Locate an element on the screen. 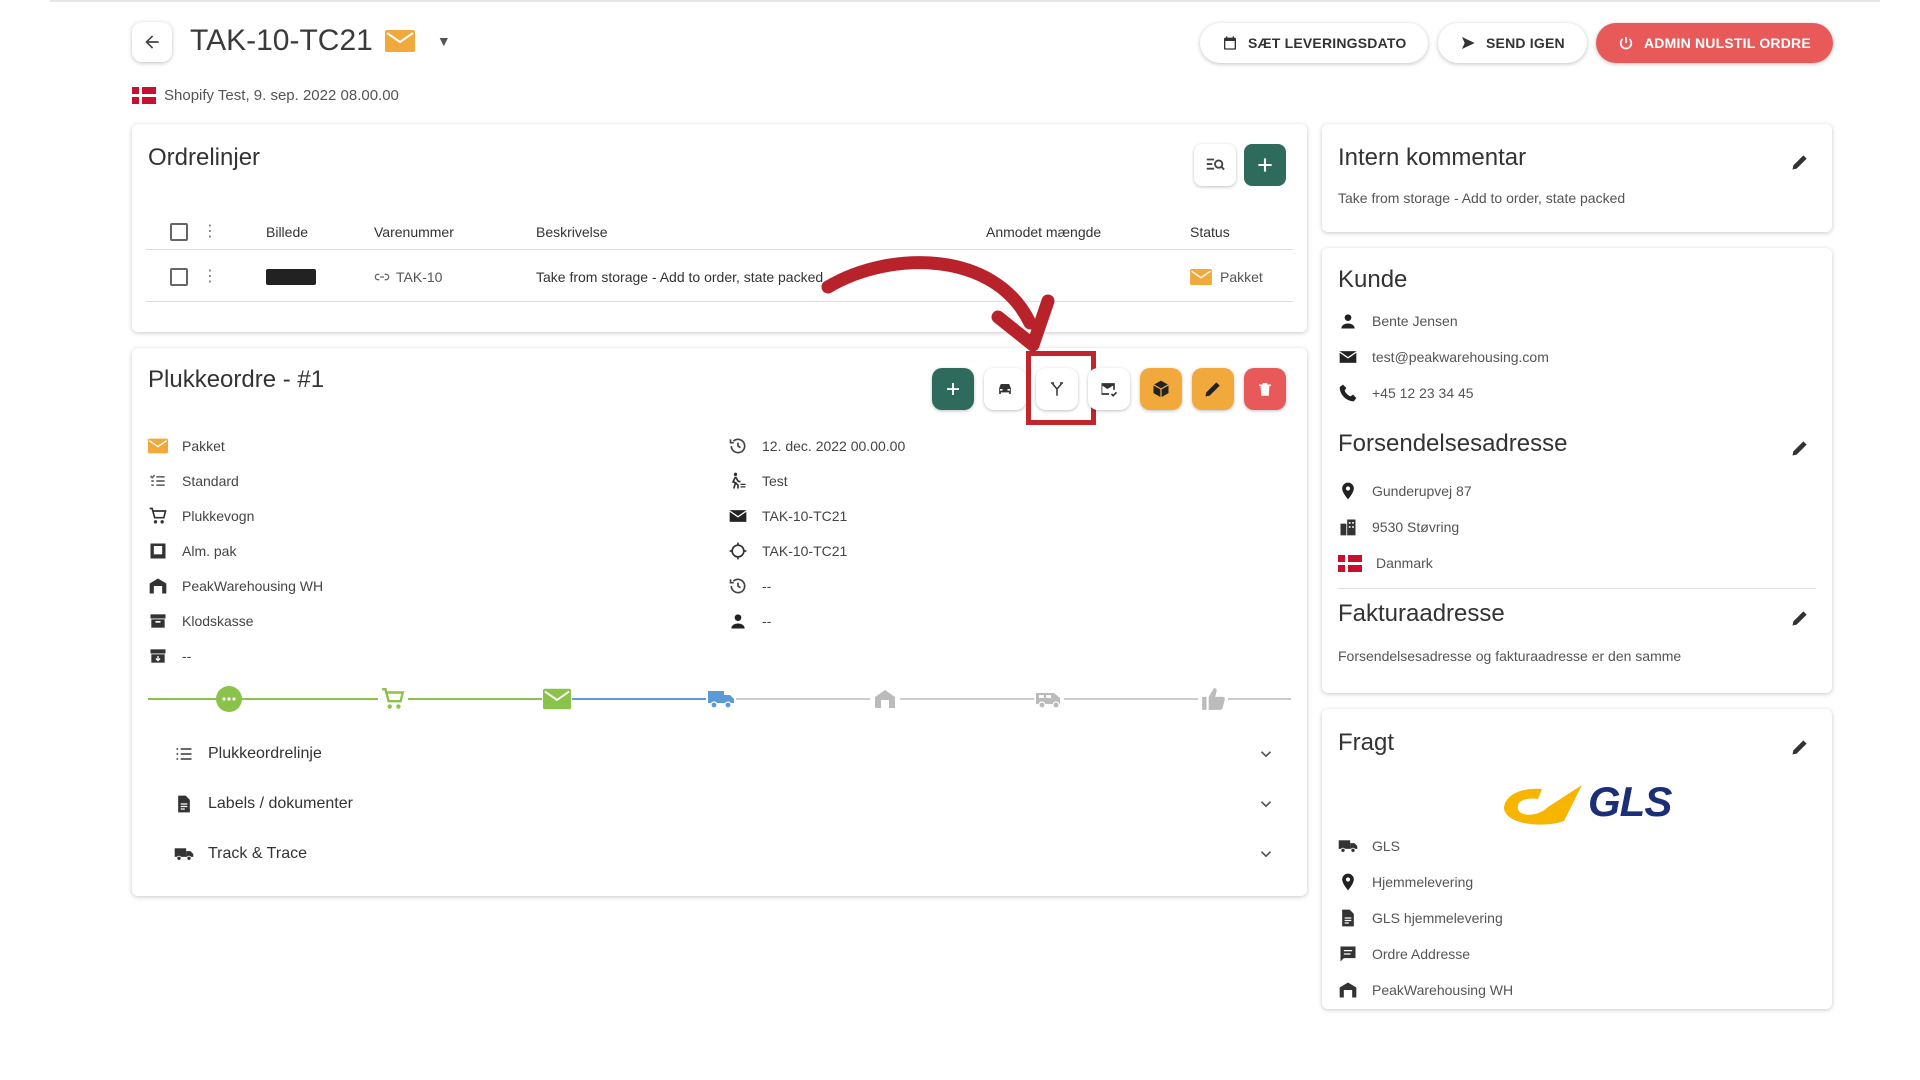 This screenshot has height=1080, width=1920. package-button is located at coordinates (1161, 389).